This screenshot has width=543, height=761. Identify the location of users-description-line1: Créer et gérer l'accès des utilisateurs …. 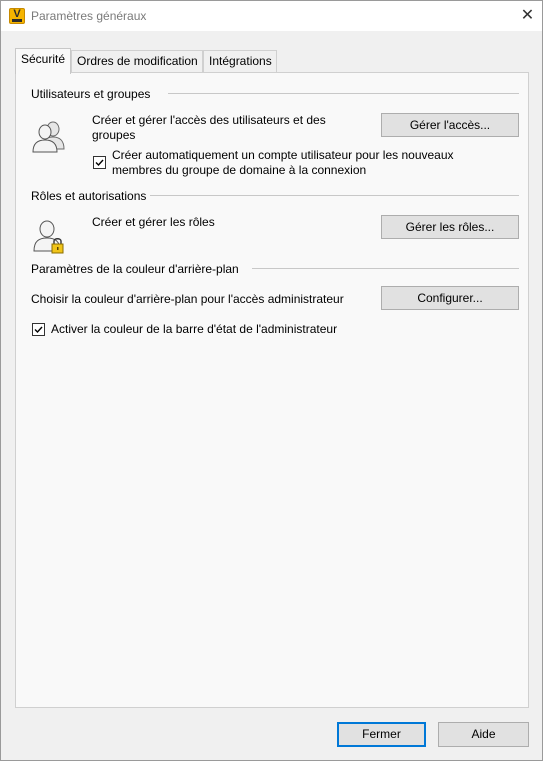
(209, 120).